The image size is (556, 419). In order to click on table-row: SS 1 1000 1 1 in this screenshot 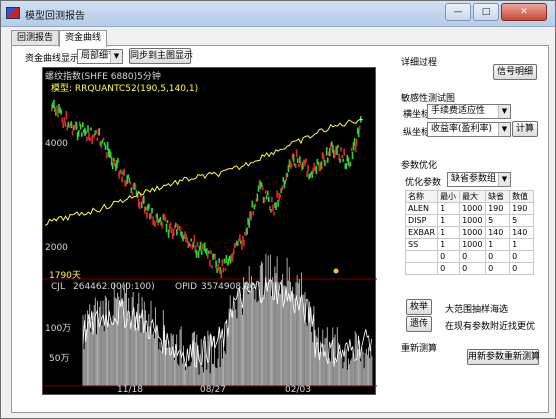, I will do `click(469, 244)`.